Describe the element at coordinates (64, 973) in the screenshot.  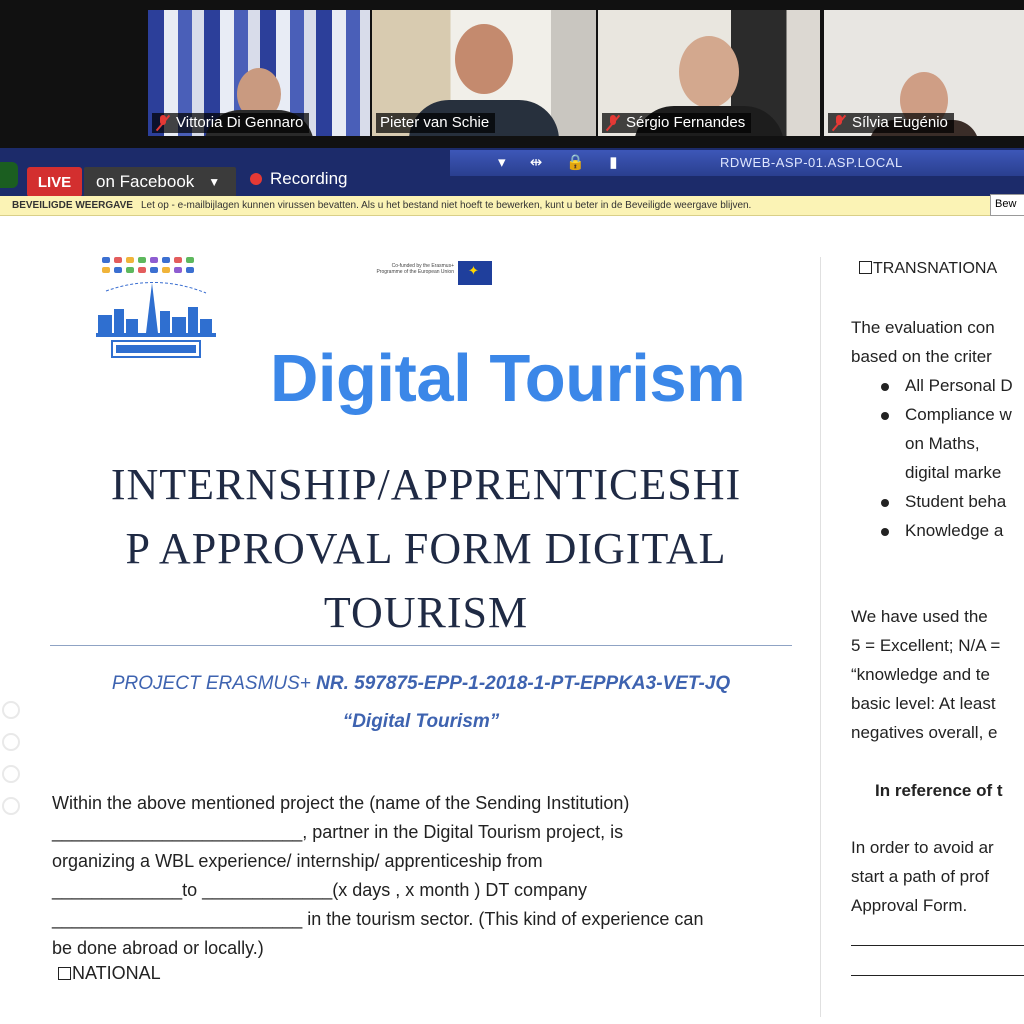
I see `national-checkbox` at that location.